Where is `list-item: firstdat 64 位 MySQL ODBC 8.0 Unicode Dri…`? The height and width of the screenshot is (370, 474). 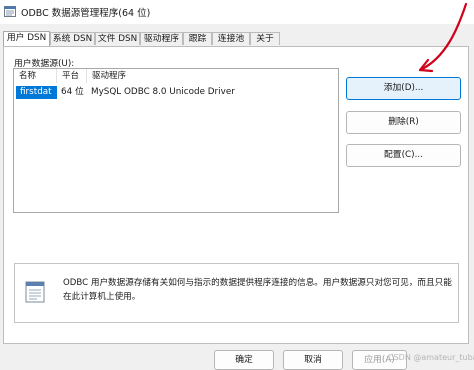
list-item: firstdat 64 位 MySQL ODBC 8.0 Unicode Dri… is located at coordinates (176, 93).